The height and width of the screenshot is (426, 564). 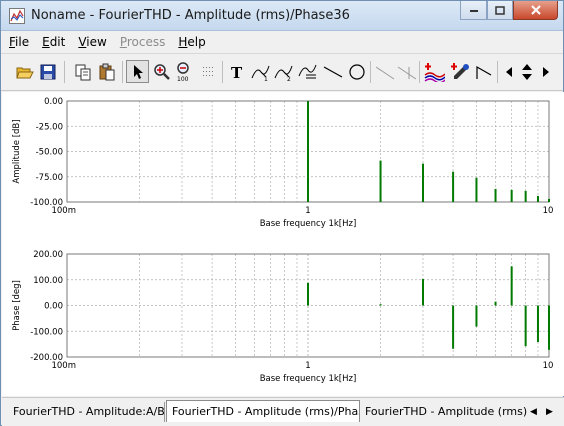 I want to click on menu-edit: Edit, so click(x=53, y=42).